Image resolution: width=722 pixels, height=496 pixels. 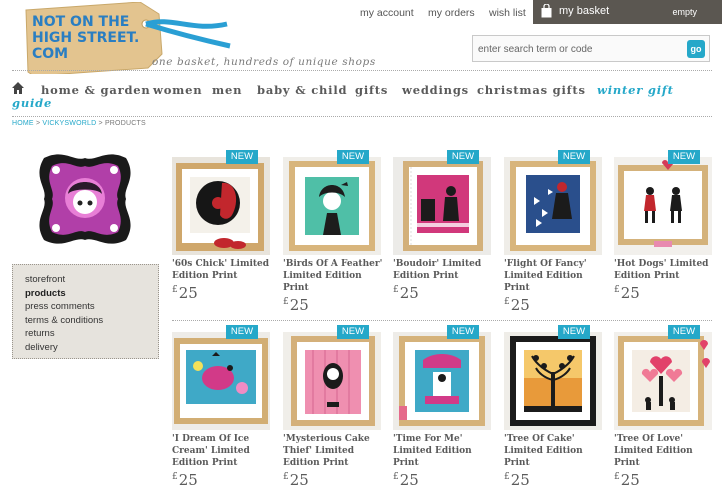 I want to click on nav-divider, so click(x=362, y=116).